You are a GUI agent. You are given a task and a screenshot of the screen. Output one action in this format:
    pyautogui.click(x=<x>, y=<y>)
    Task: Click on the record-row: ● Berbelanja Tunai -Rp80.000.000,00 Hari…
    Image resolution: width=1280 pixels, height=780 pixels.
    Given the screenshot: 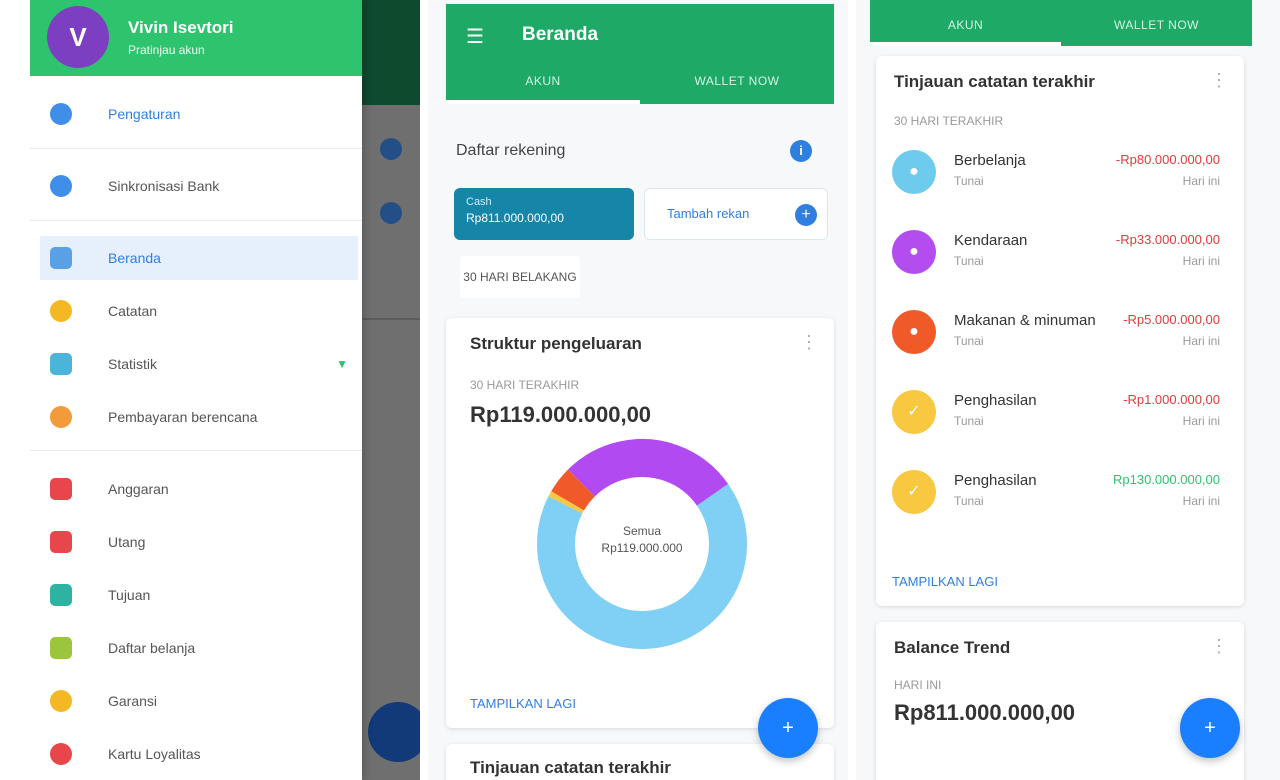 What is the action you would take?
    pyautogui.click(x=1056, y=176)
    